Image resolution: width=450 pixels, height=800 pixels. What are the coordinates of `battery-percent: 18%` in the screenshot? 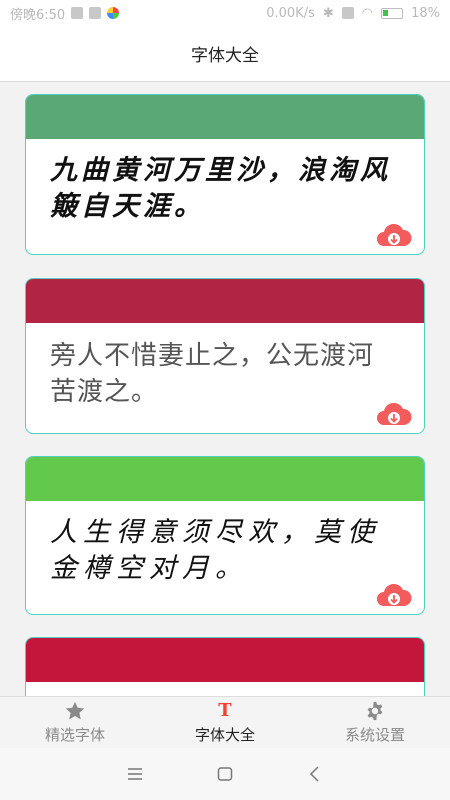 It's located at (425, 13).